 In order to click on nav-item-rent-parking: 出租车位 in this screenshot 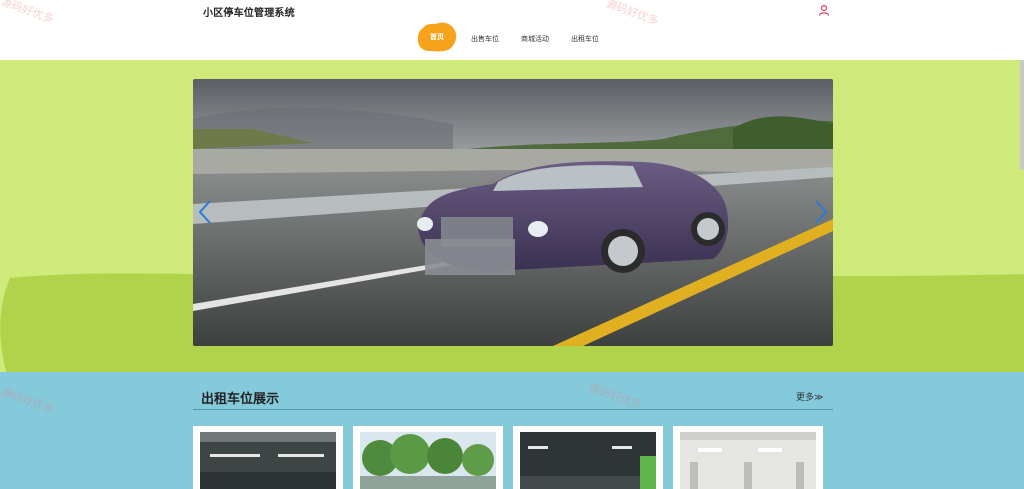, I will do `click(585, 39)`.